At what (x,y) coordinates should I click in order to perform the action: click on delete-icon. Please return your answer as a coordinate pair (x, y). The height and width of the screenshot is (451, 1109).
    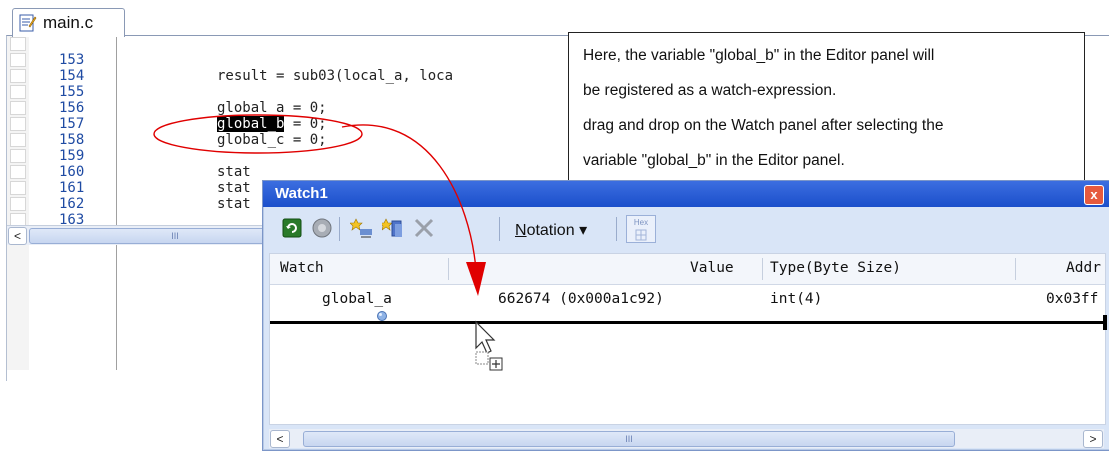
    Looking at the image, I should click on (424, 228).